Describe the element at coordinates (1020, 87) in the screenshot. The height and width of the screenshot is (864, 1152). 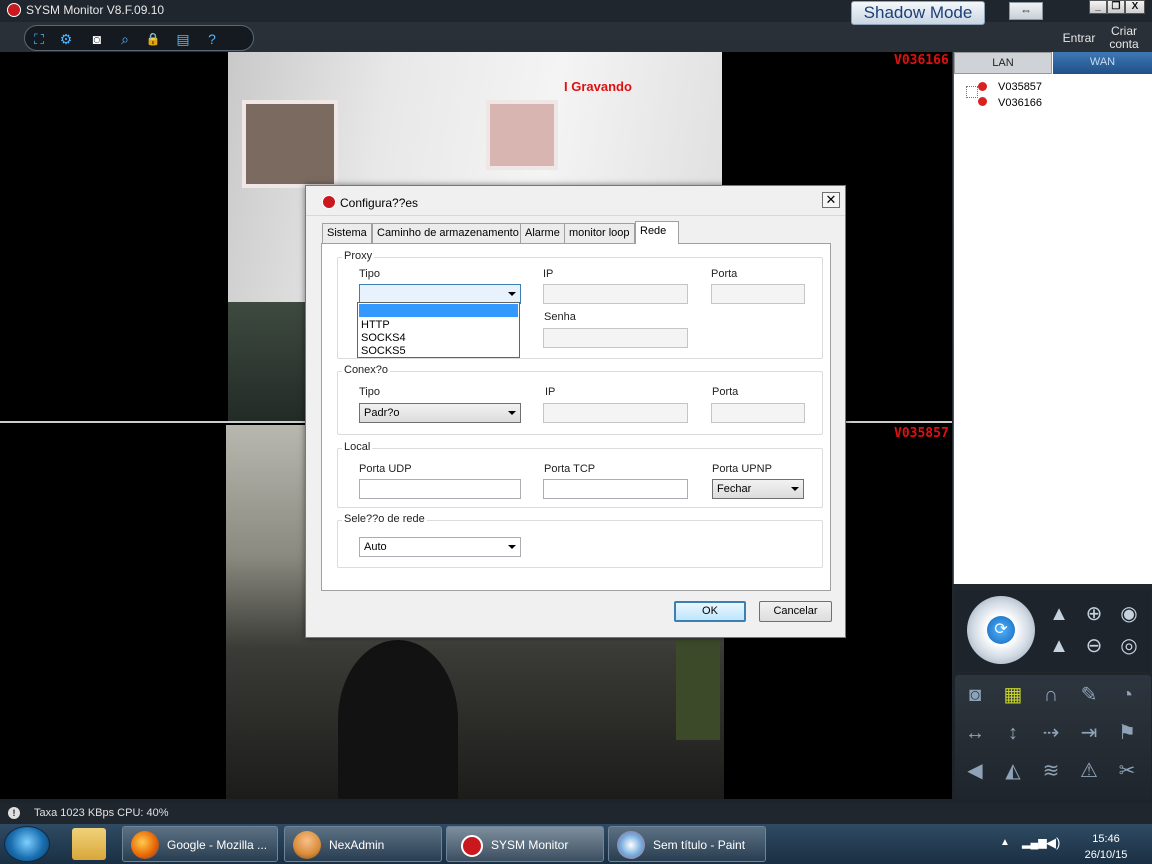
I see `device-item: V035857` at that location.